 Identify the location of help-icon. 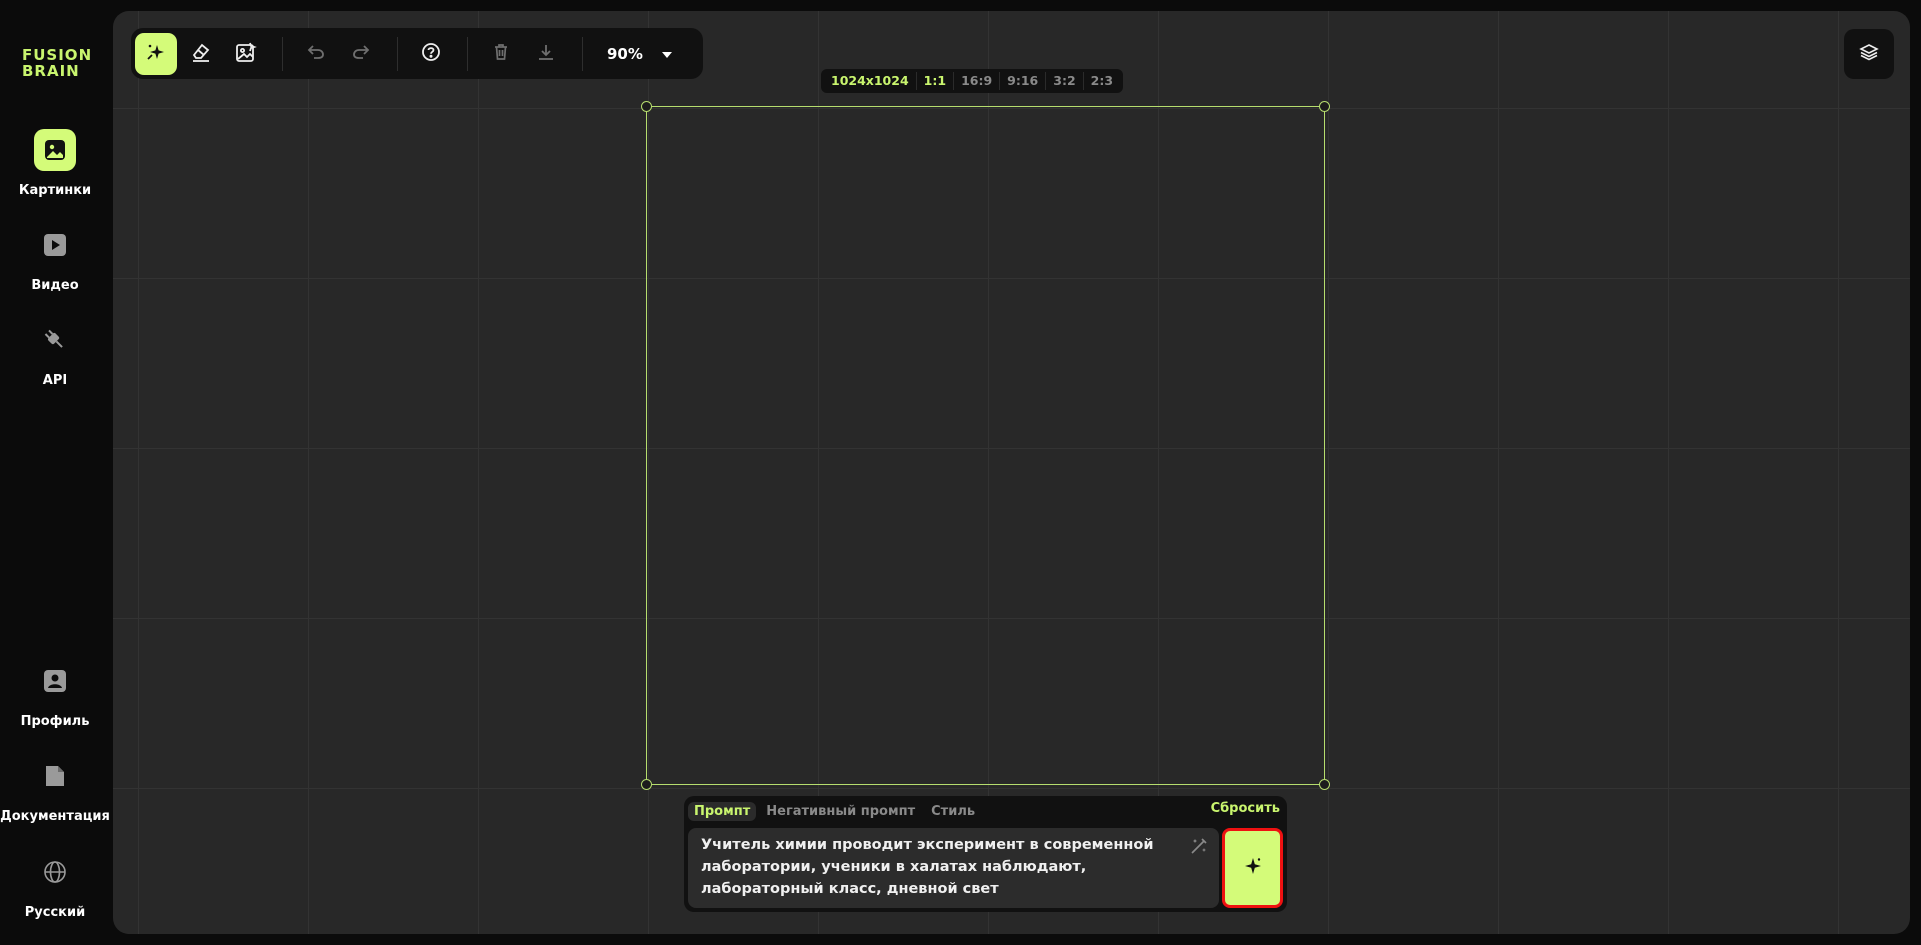
(431, 54).